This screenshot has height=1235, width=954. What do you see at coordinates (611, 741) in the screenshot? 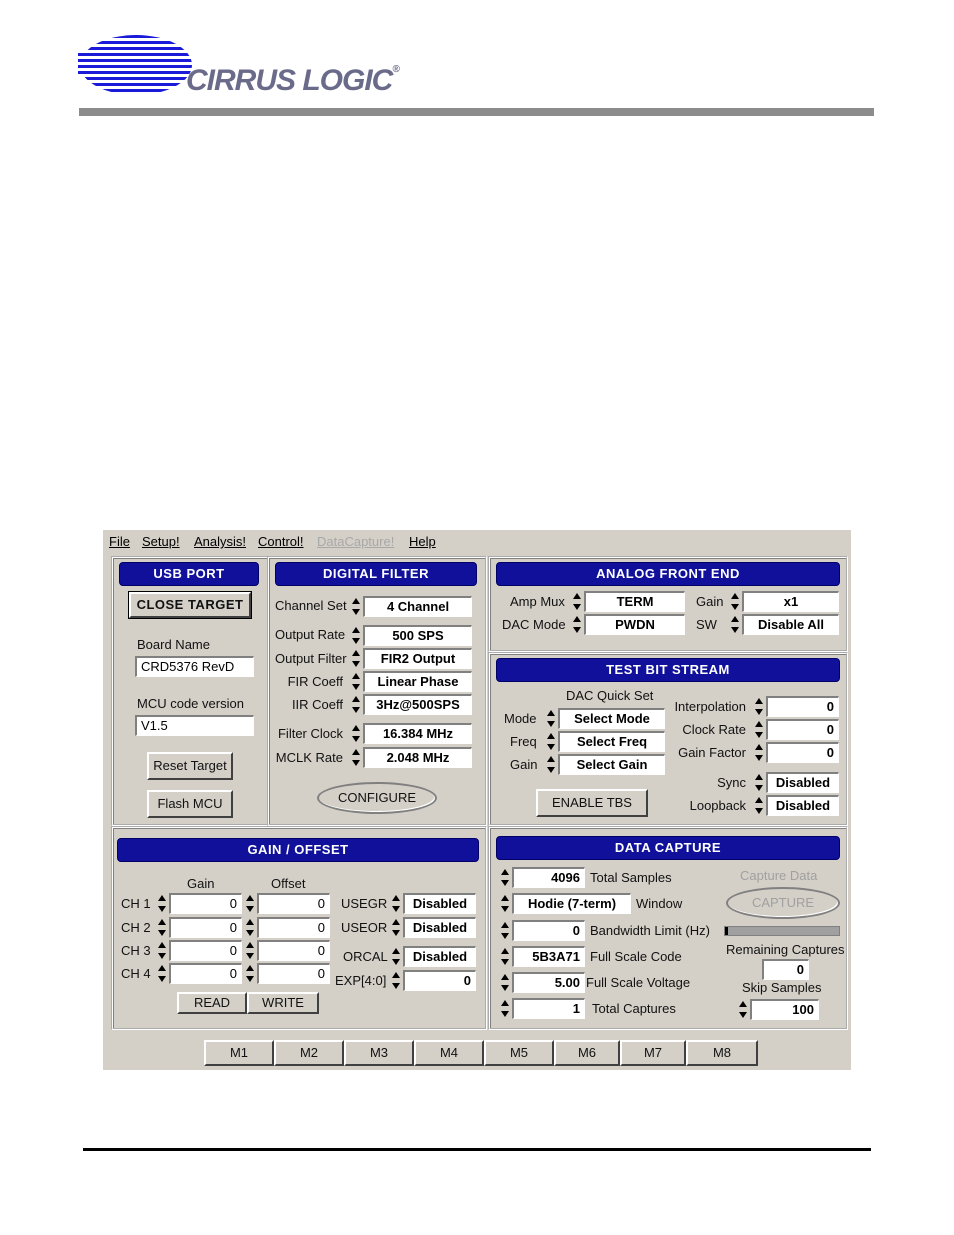
I see `tbs-freq-field: Select Freq` at bounding box center [611, 741].